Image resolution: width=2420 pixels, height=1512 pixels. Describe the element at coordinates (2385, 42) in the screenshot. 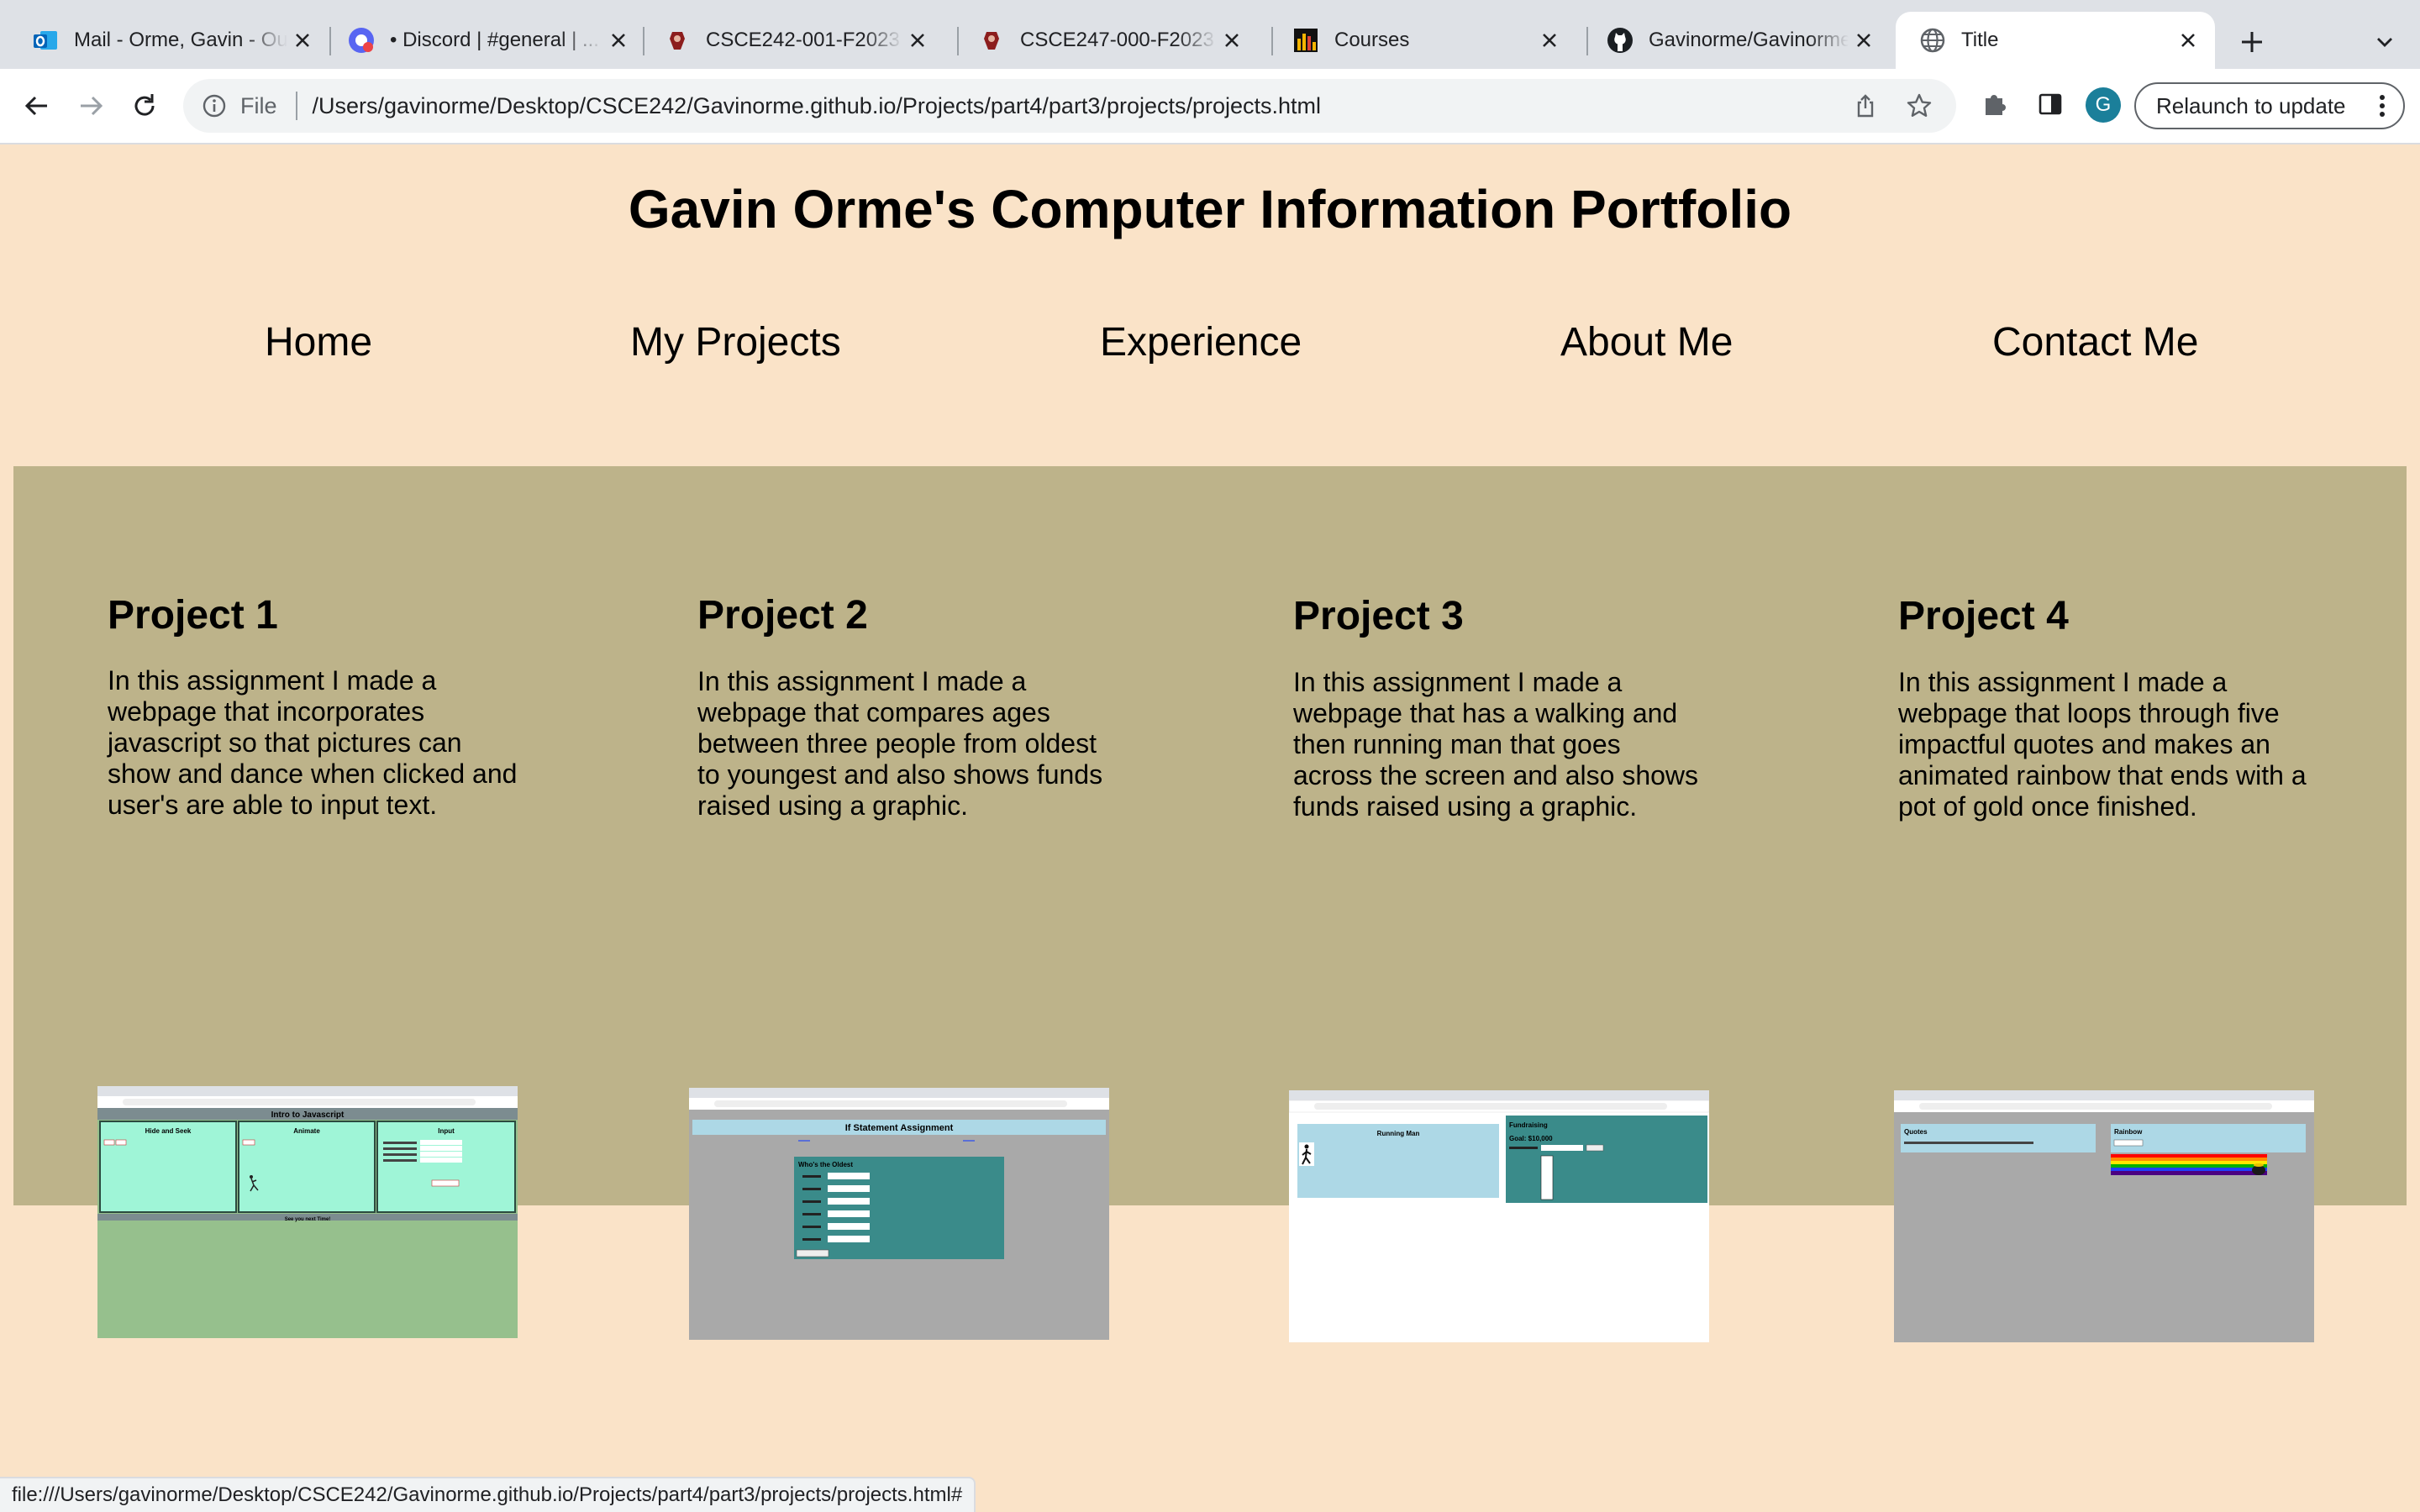

I see `tab-search-chevron-icon` at that location.